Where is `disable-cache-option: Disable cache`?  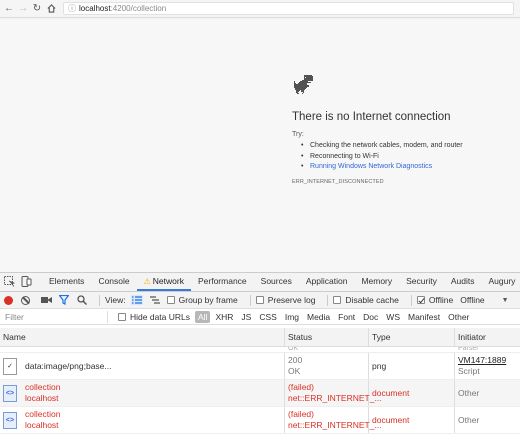 disable-cache-option: Disable cache is located at coordinates (366, 300).